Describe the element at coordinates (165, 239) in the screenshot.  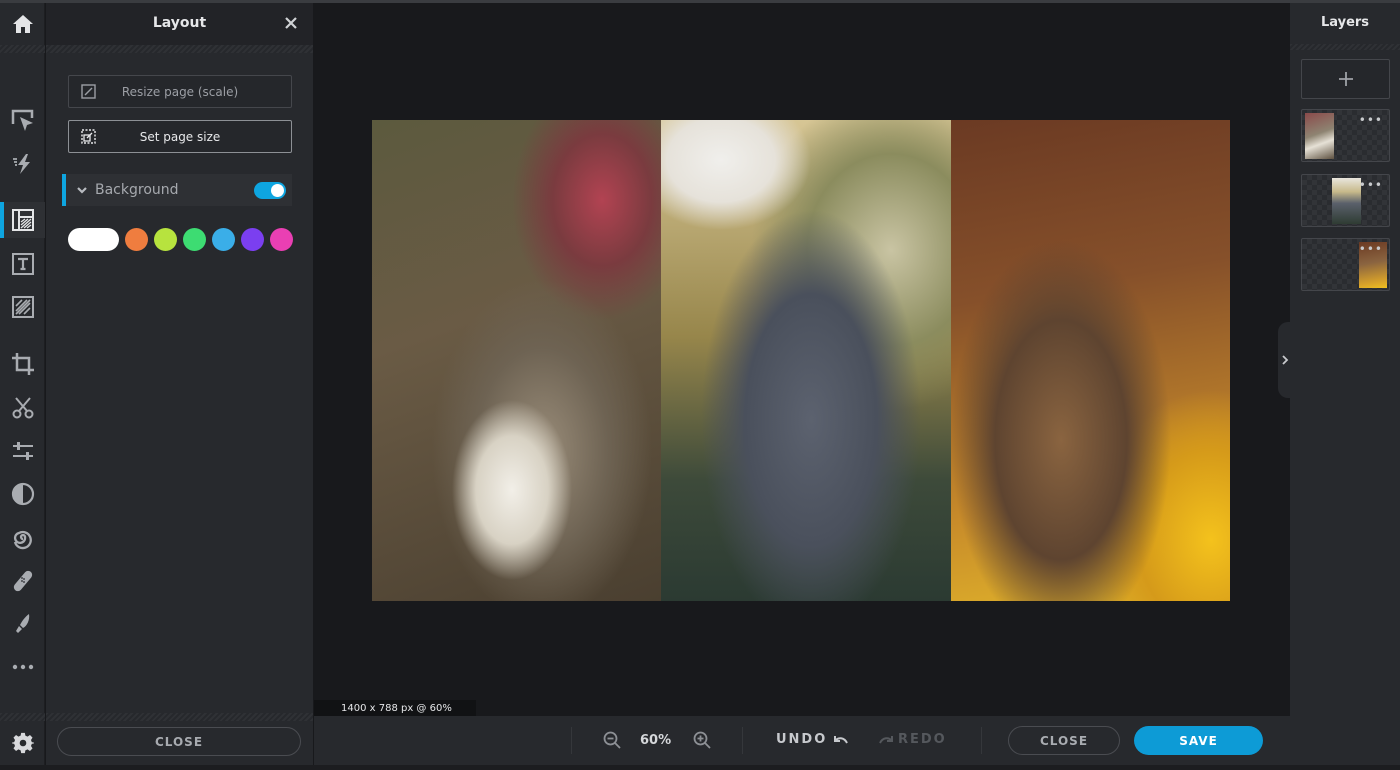
I see `swatch-lime` at that location.